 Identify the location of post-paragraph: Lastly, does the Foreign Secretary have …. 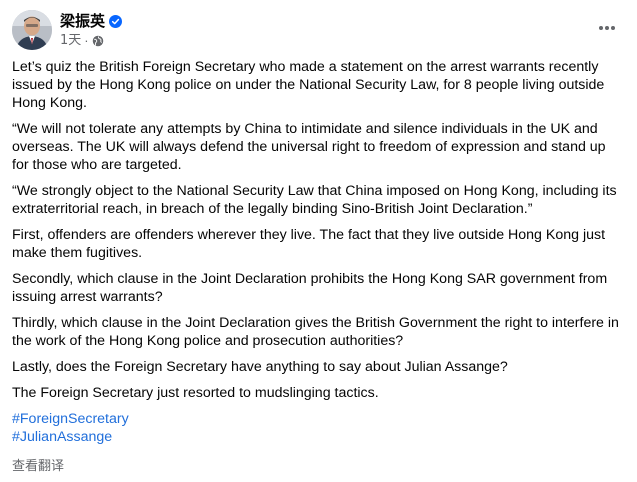
(260, 367).